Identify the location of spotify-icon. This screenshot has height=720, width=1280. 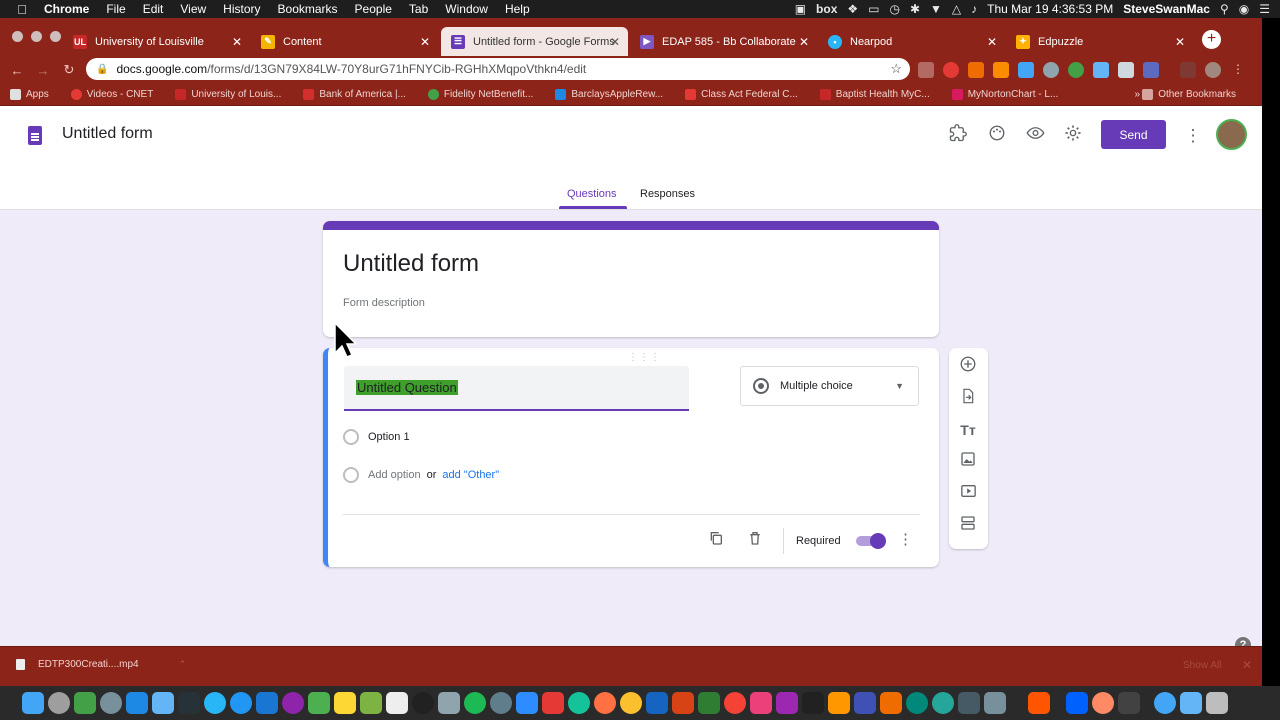
(475, 703).